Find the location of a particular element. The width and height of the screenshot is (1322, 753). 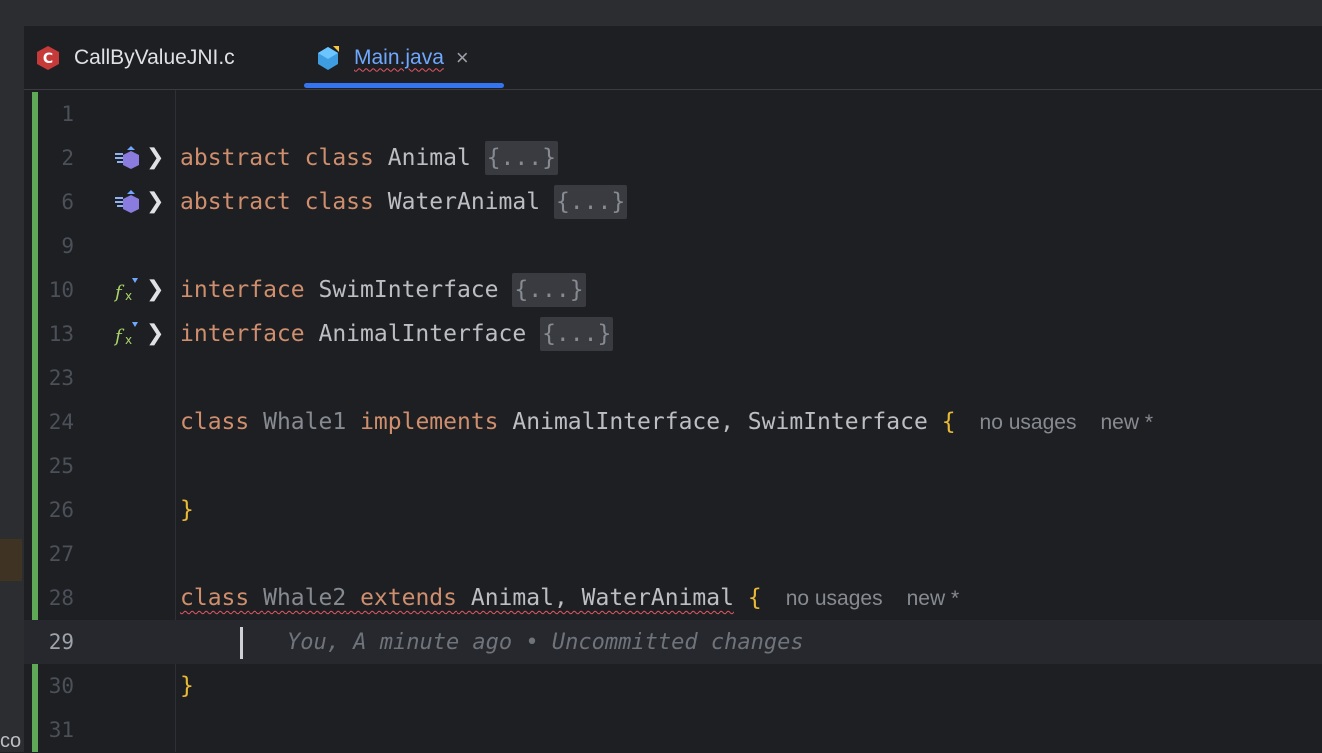

line-number: 2 is located at coordinates (67, 158).